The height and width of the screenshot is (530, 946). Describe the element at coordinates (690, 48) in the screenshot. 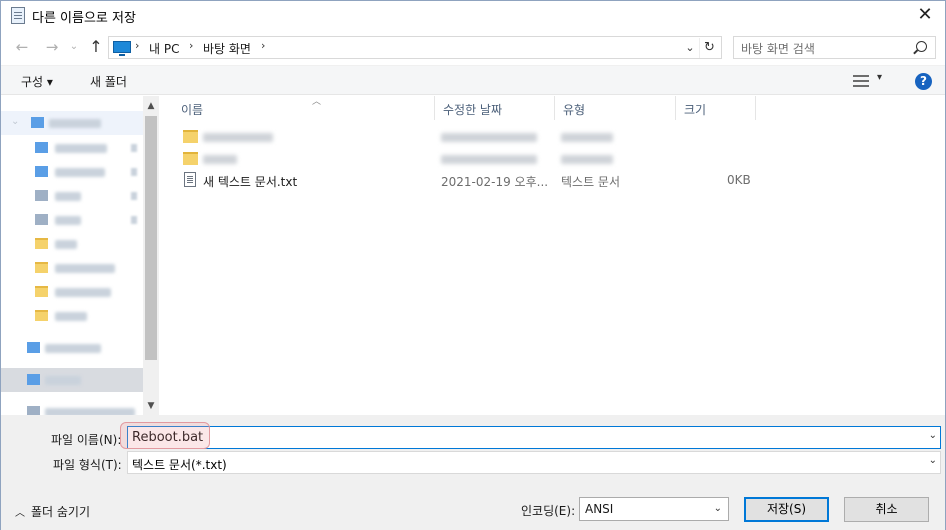

I see `address-dropdown-icon: ⌄` at that location.